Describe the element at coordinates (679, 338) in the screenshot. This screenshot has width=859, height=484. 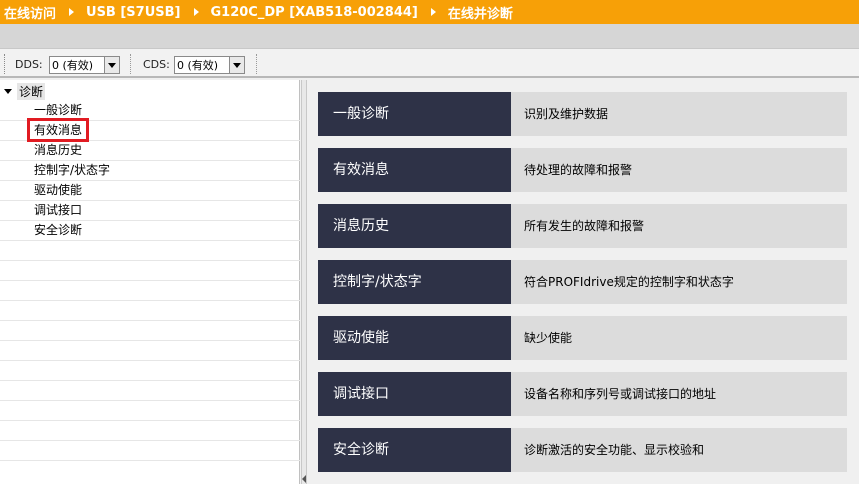
I see `card-description: 缺少使能` at that location.